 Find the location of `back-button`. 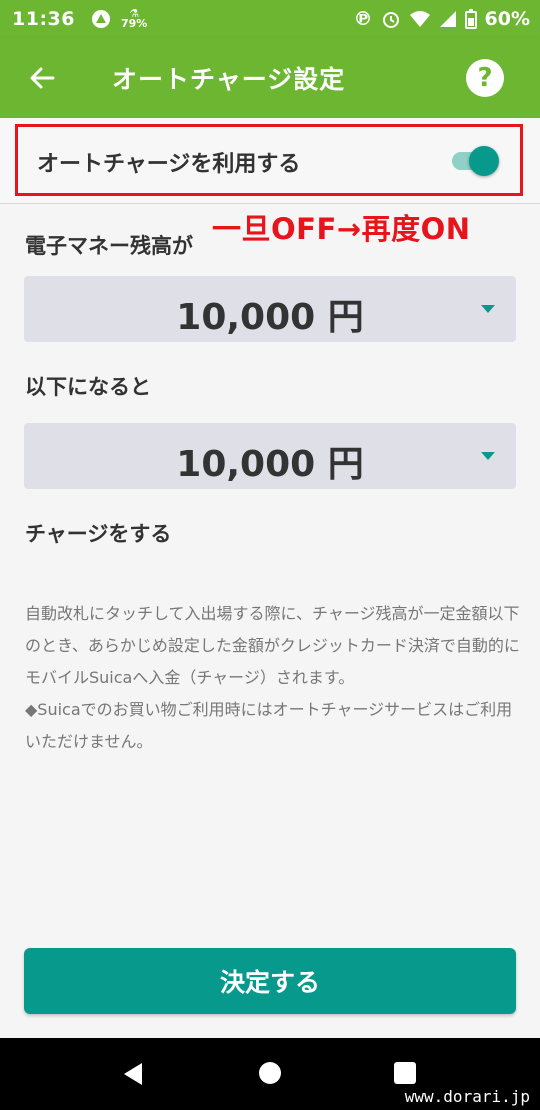

back-button is located at coordinates (42, 78).